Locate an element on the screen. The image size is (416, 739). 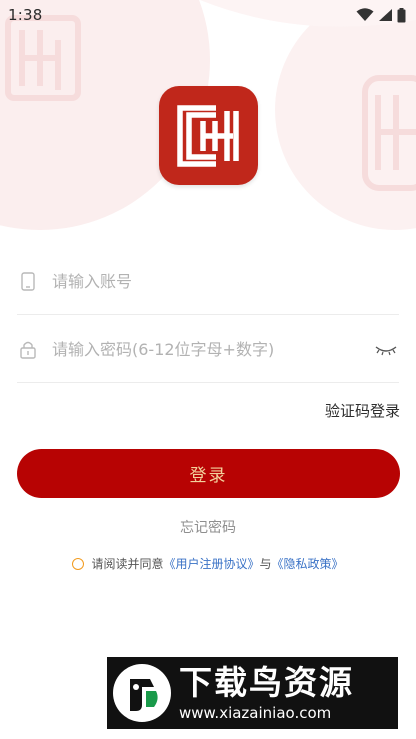
lock-icon is located at coordinates (28, 350).